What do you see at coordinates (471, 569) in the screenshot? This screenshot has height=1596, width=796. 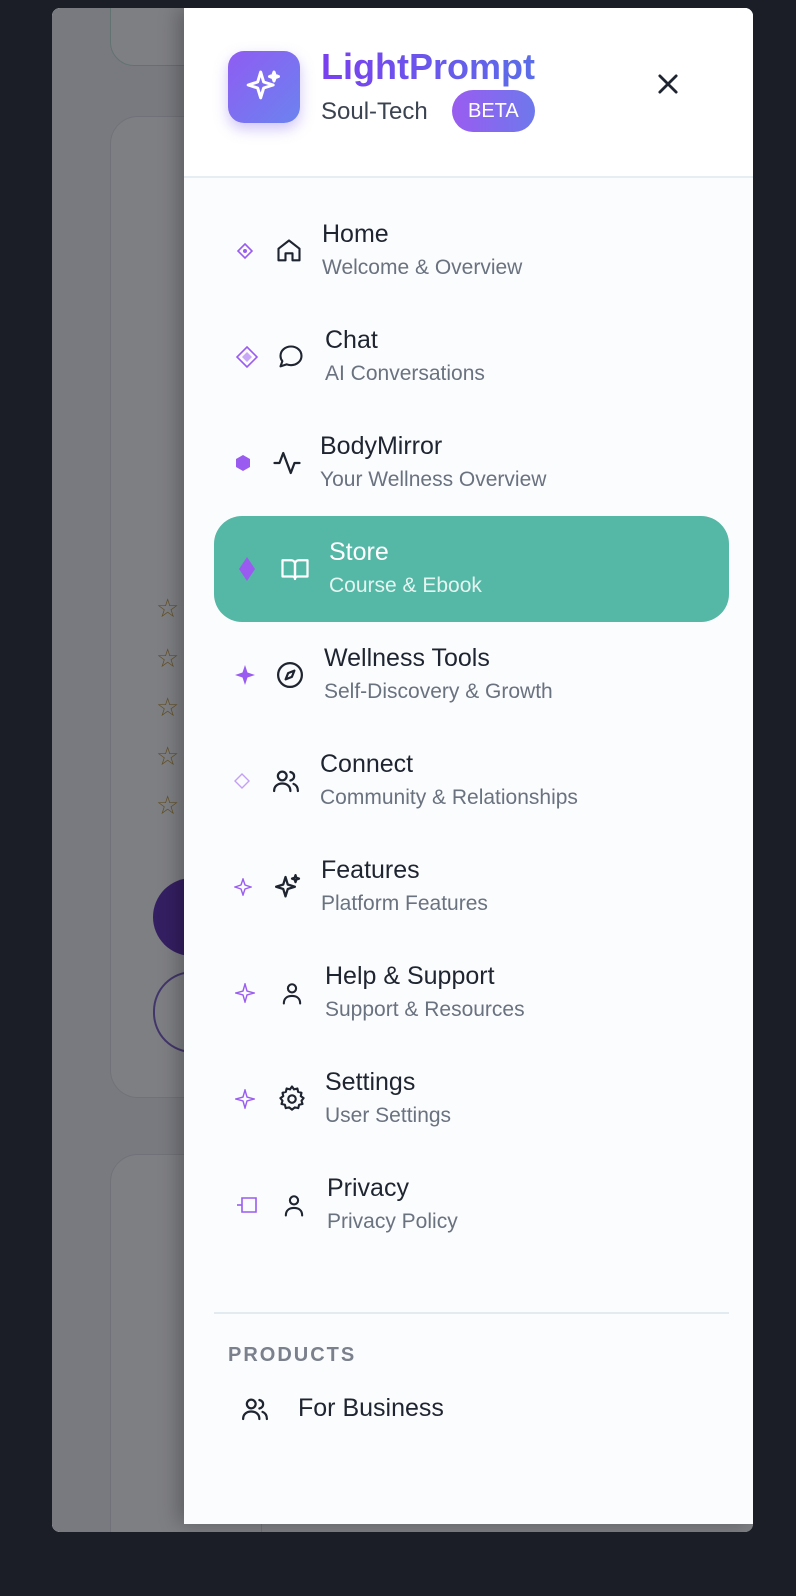 I see `nav-item-store: Store Course & Ebook` at bounding box center [471, 569].